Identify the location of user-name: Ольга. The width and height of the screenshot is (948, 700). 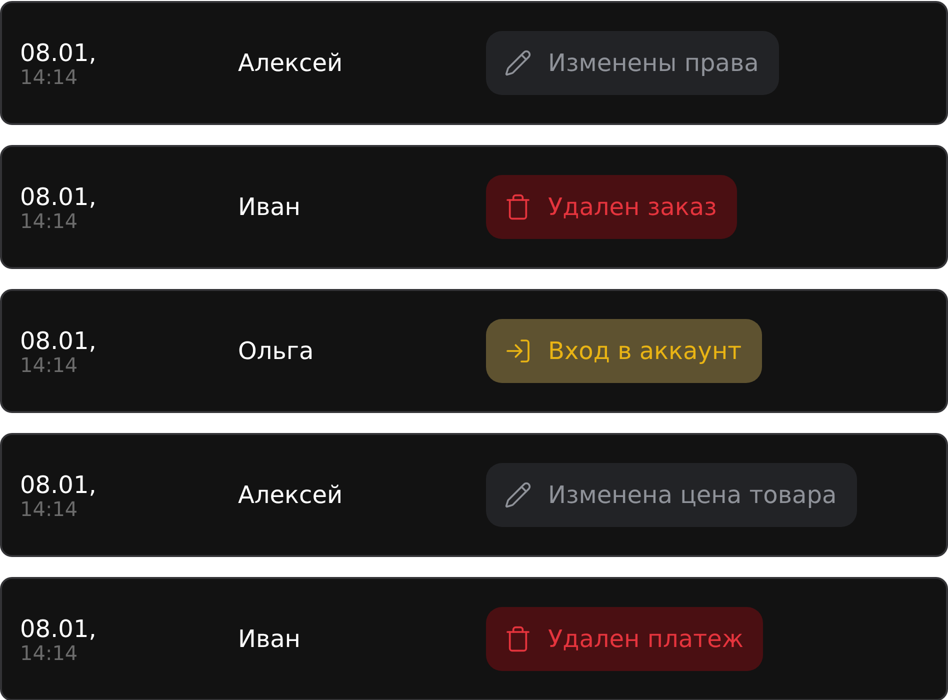
(276, 351).